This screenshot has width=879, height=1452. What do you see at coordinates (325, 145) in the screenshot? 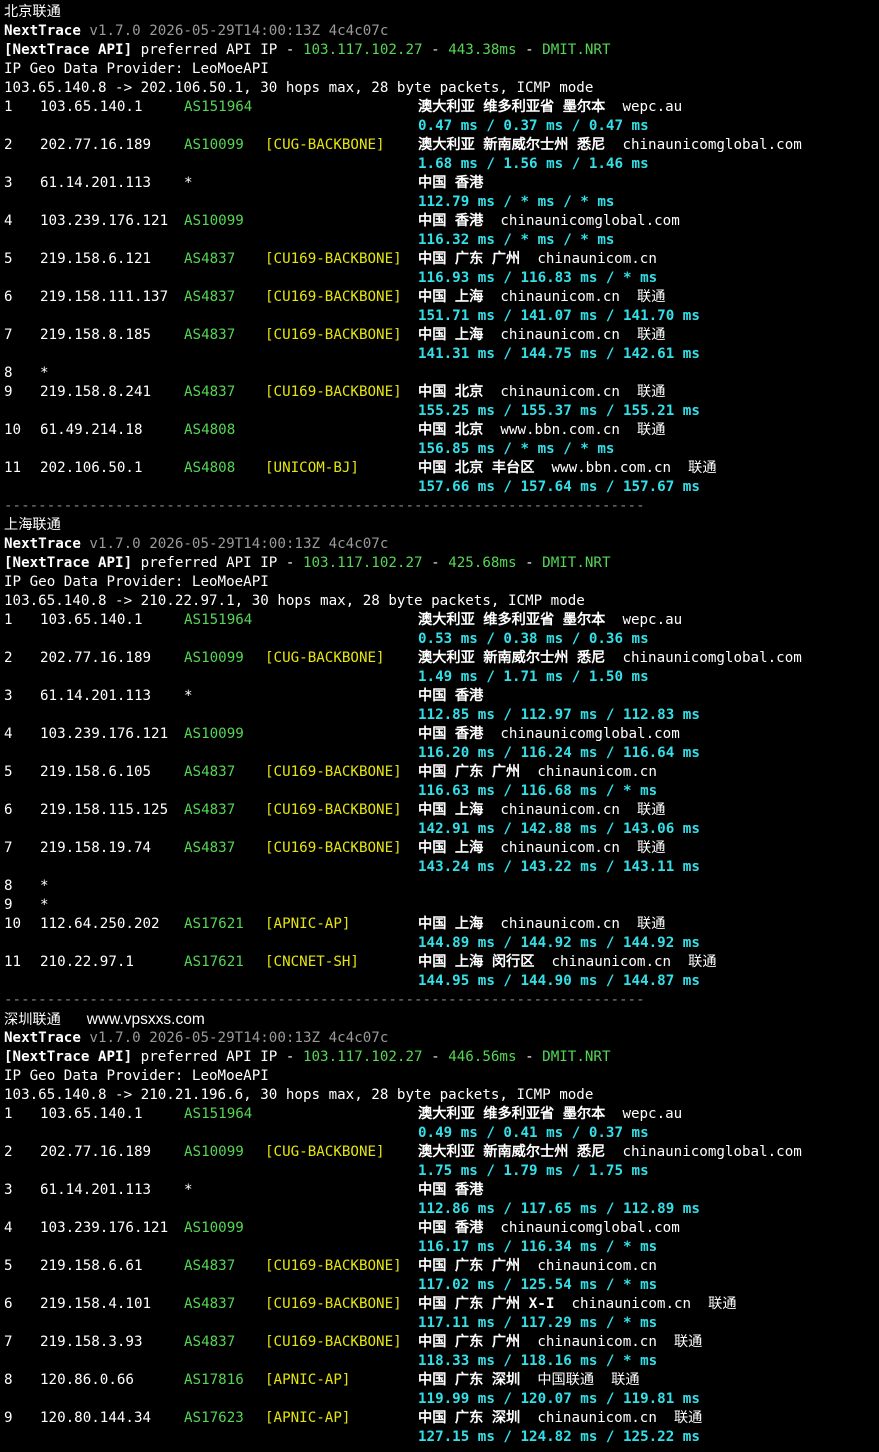
I see `hop-backbone-tag: [CUG-BACKBONE]` at bounding box center [325, 145].